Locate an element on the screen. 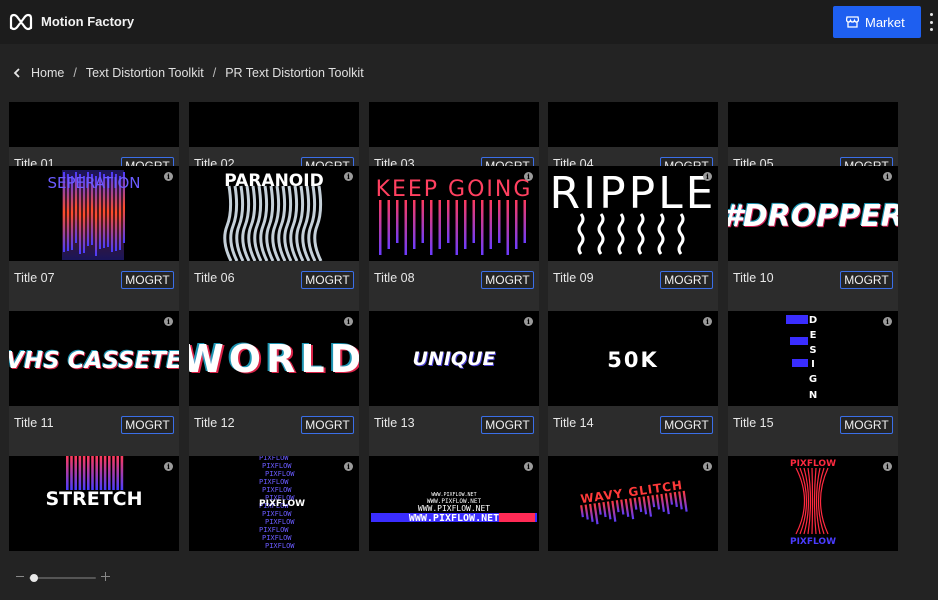  svg-text: WORLD is located at coordinates (274, 359).